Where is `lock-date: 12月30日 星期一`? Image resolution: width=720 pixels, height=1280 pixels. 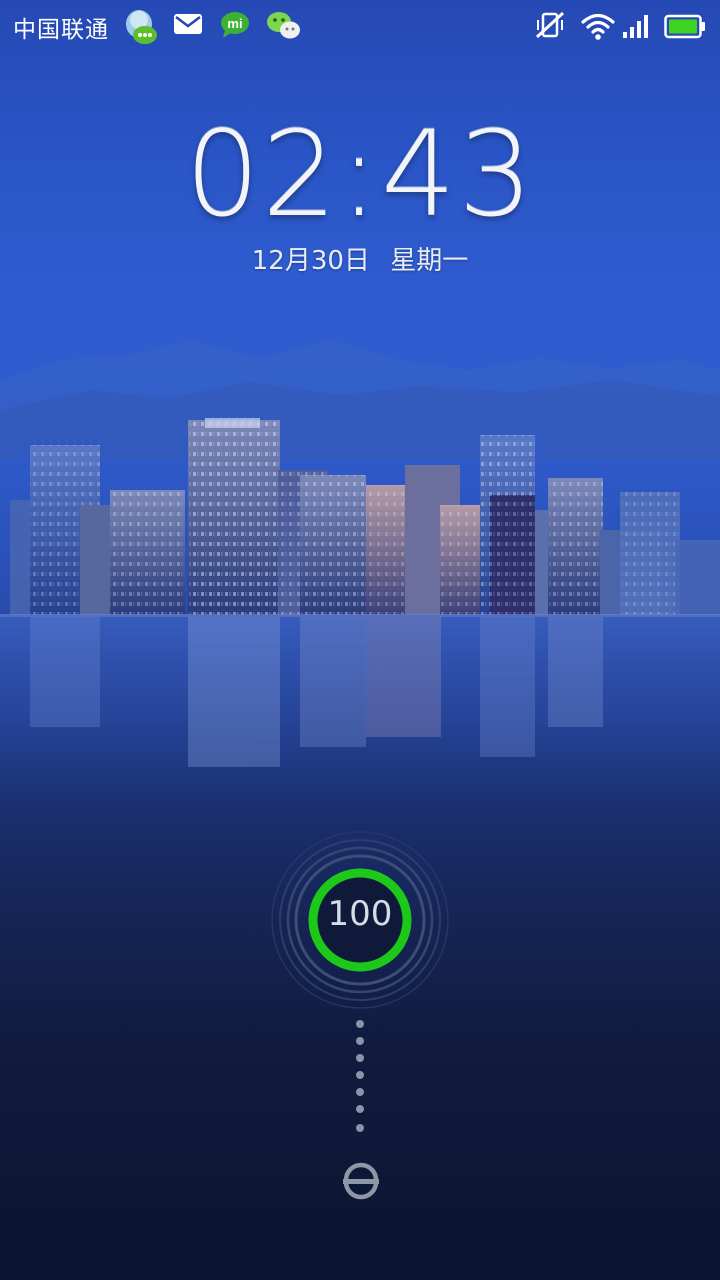
lock-date: 12月30日 星期一 is located at coordinates (360, 258).